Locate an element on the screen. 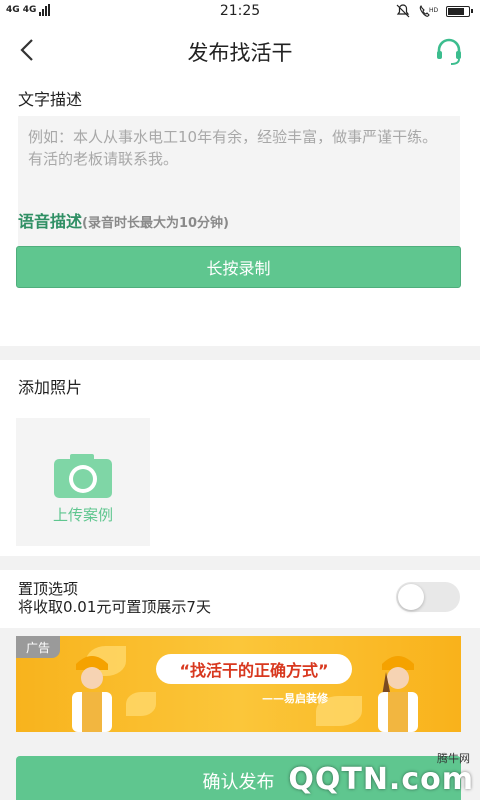 The width and height of the screenshot is (480, 800). bell-mute-icon is located at coordinates (403, 11).